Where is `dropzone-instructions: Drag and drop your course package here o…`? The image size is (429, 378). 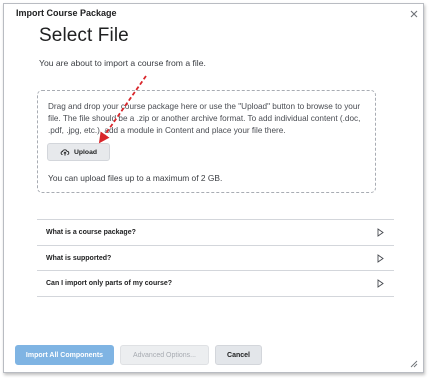 dropzone-instructions: Drag and drop your course package here o… is located at coordinates (204, 118).